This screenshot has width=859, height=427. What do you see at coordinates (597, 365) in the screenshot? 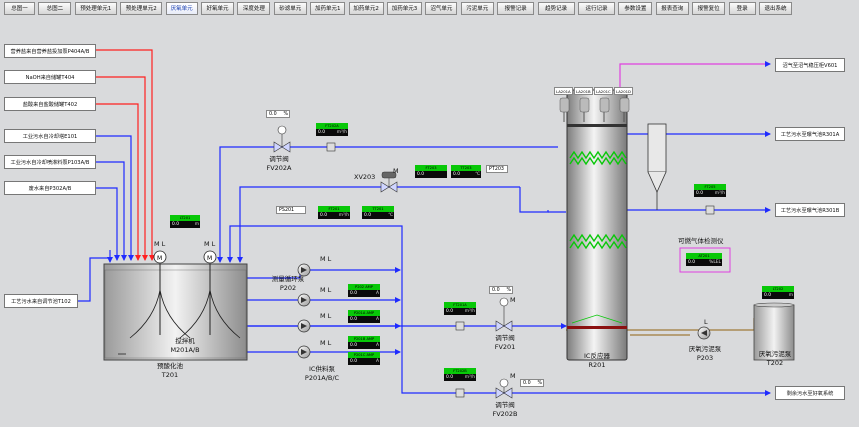
I see `reactor-id: R201` at bounding box center [597, 365].